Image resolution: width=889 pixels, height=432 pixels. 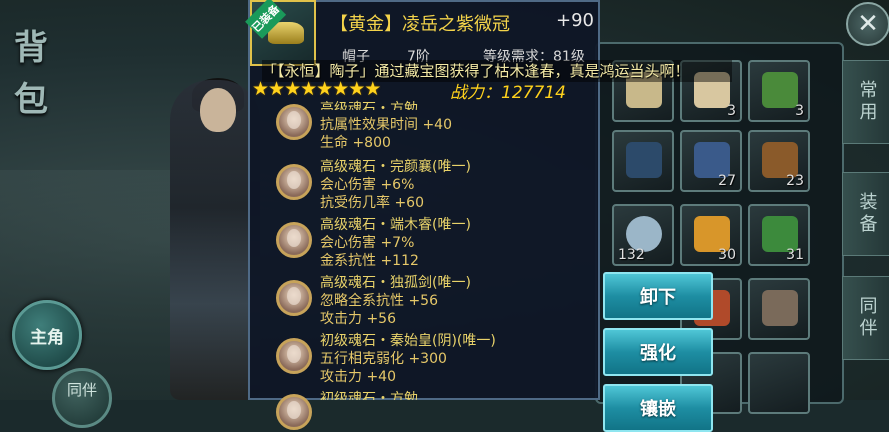 What do you see at coordinates (47, 335) in the screenshot?
I see `main-character-button: 主角` at bounding box center [47, 335].